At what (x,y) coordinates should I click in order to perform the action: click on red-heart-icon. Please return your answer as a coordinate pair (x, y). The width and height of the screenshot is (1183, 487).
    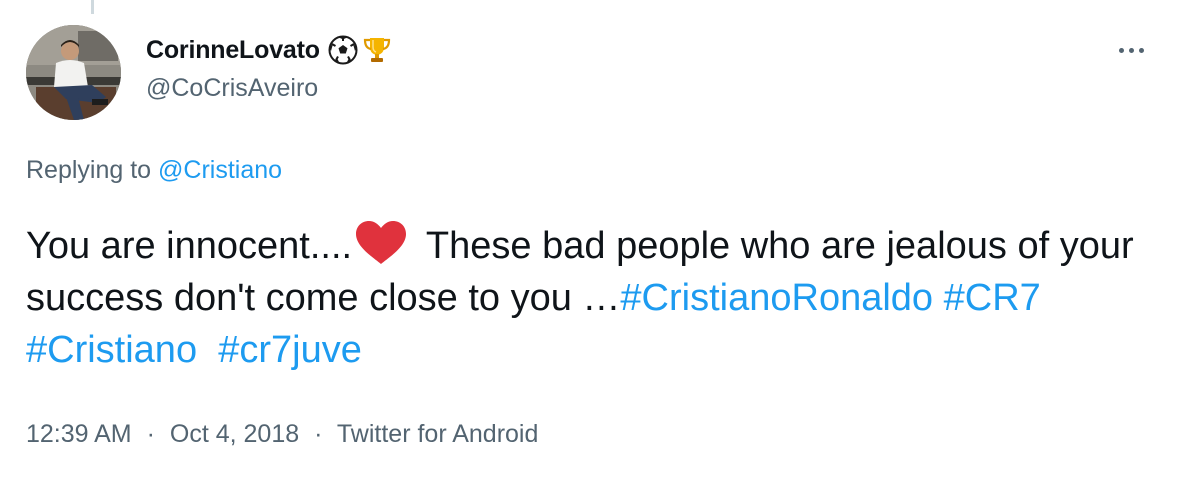
    Looking at the image, I should click on (381, 243).